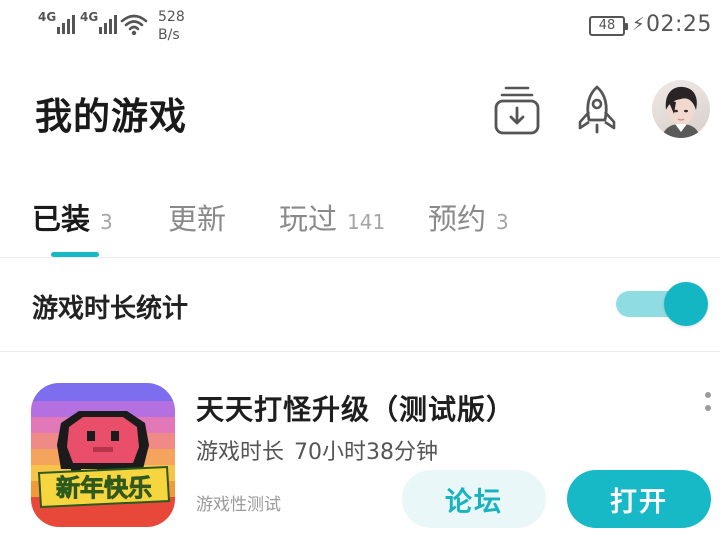 This screenshot has height=549, width=720. What do you see at coordinates (597, 110) in the screenshot?
I see `rocket-icon` at bounding box center [597, 110].